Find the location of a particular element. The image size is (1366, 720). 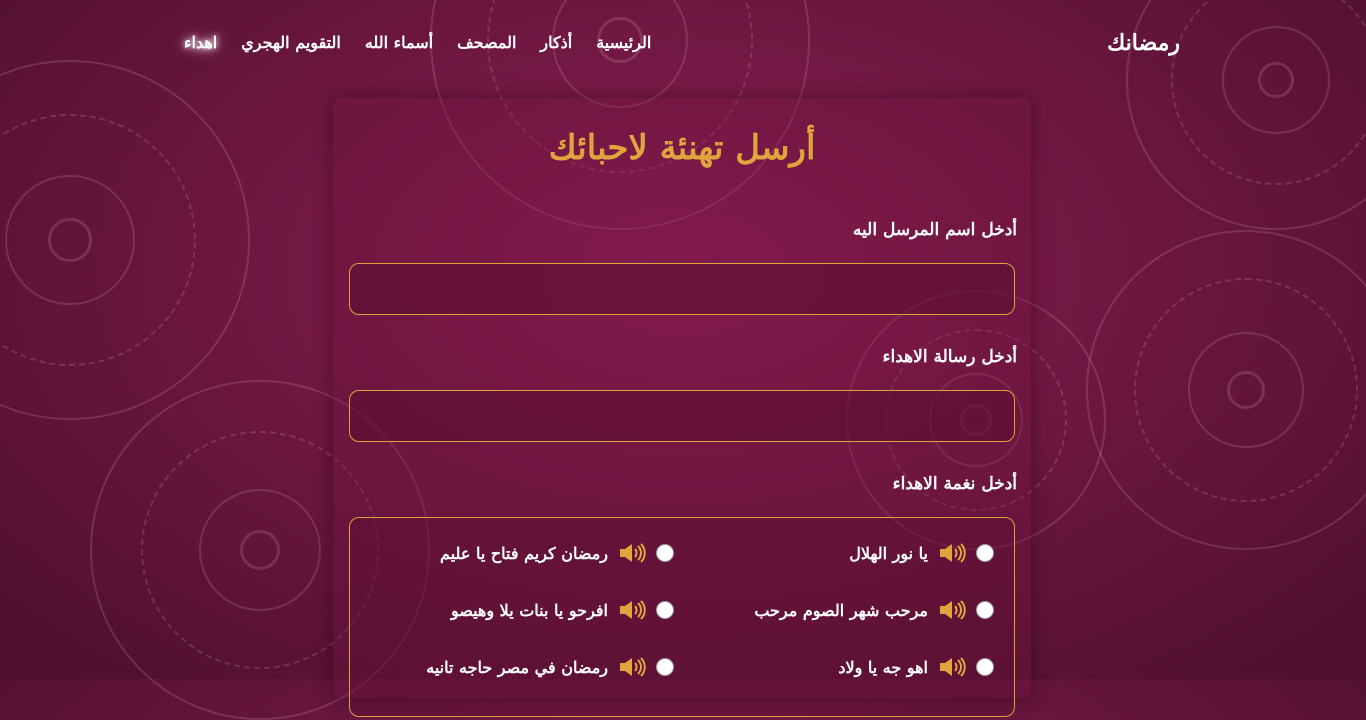

message-label: أدخل رسالة الاهداء is located at coordinates (949, 357).